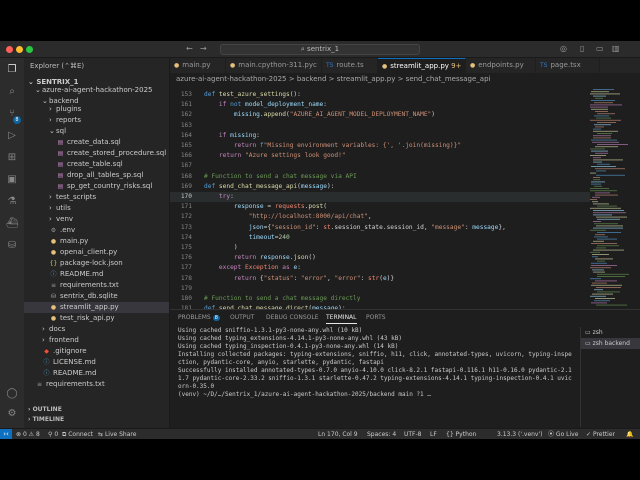  What do you see at coordinates (96, 164) in the screenshot?
I see `tree-item: ▤ create_table.sql` at bounding box center [96, 164].